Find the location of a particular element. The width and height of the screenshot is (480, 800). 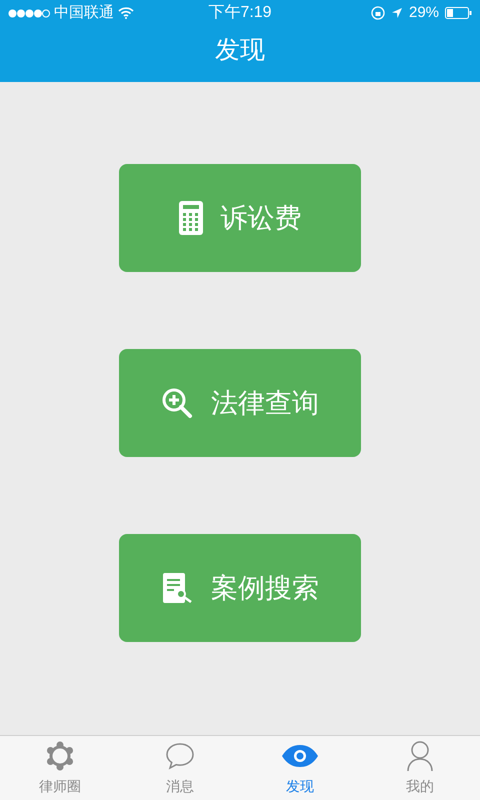

battery-icon is located at coordinates (458, 13).